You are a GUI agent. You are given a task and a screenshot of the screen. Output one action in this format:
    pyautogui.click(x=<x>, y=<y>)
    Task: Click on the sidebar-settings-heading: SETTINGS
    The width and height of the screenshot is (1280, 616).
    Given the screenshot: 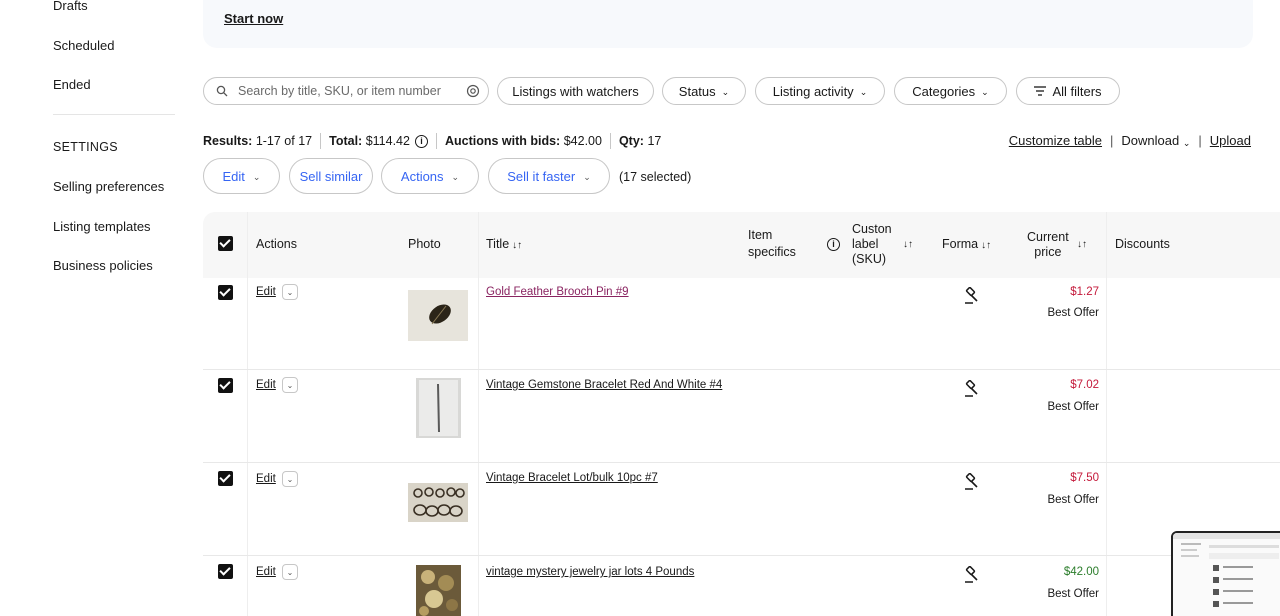 What is the action you would take?
    pyautogui.click(x=85, y=147)
    